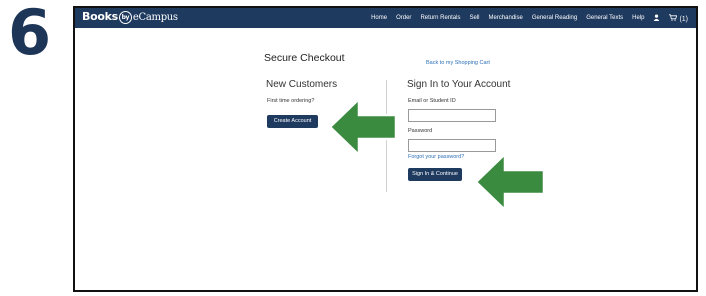 Image resolution: width=706 pixels, height=296 pixels. What do you see at coordinates (436, 157) in the screenshot?
I see `forgot-password-link: Forgot your password?` at bounding box center [436, 157].